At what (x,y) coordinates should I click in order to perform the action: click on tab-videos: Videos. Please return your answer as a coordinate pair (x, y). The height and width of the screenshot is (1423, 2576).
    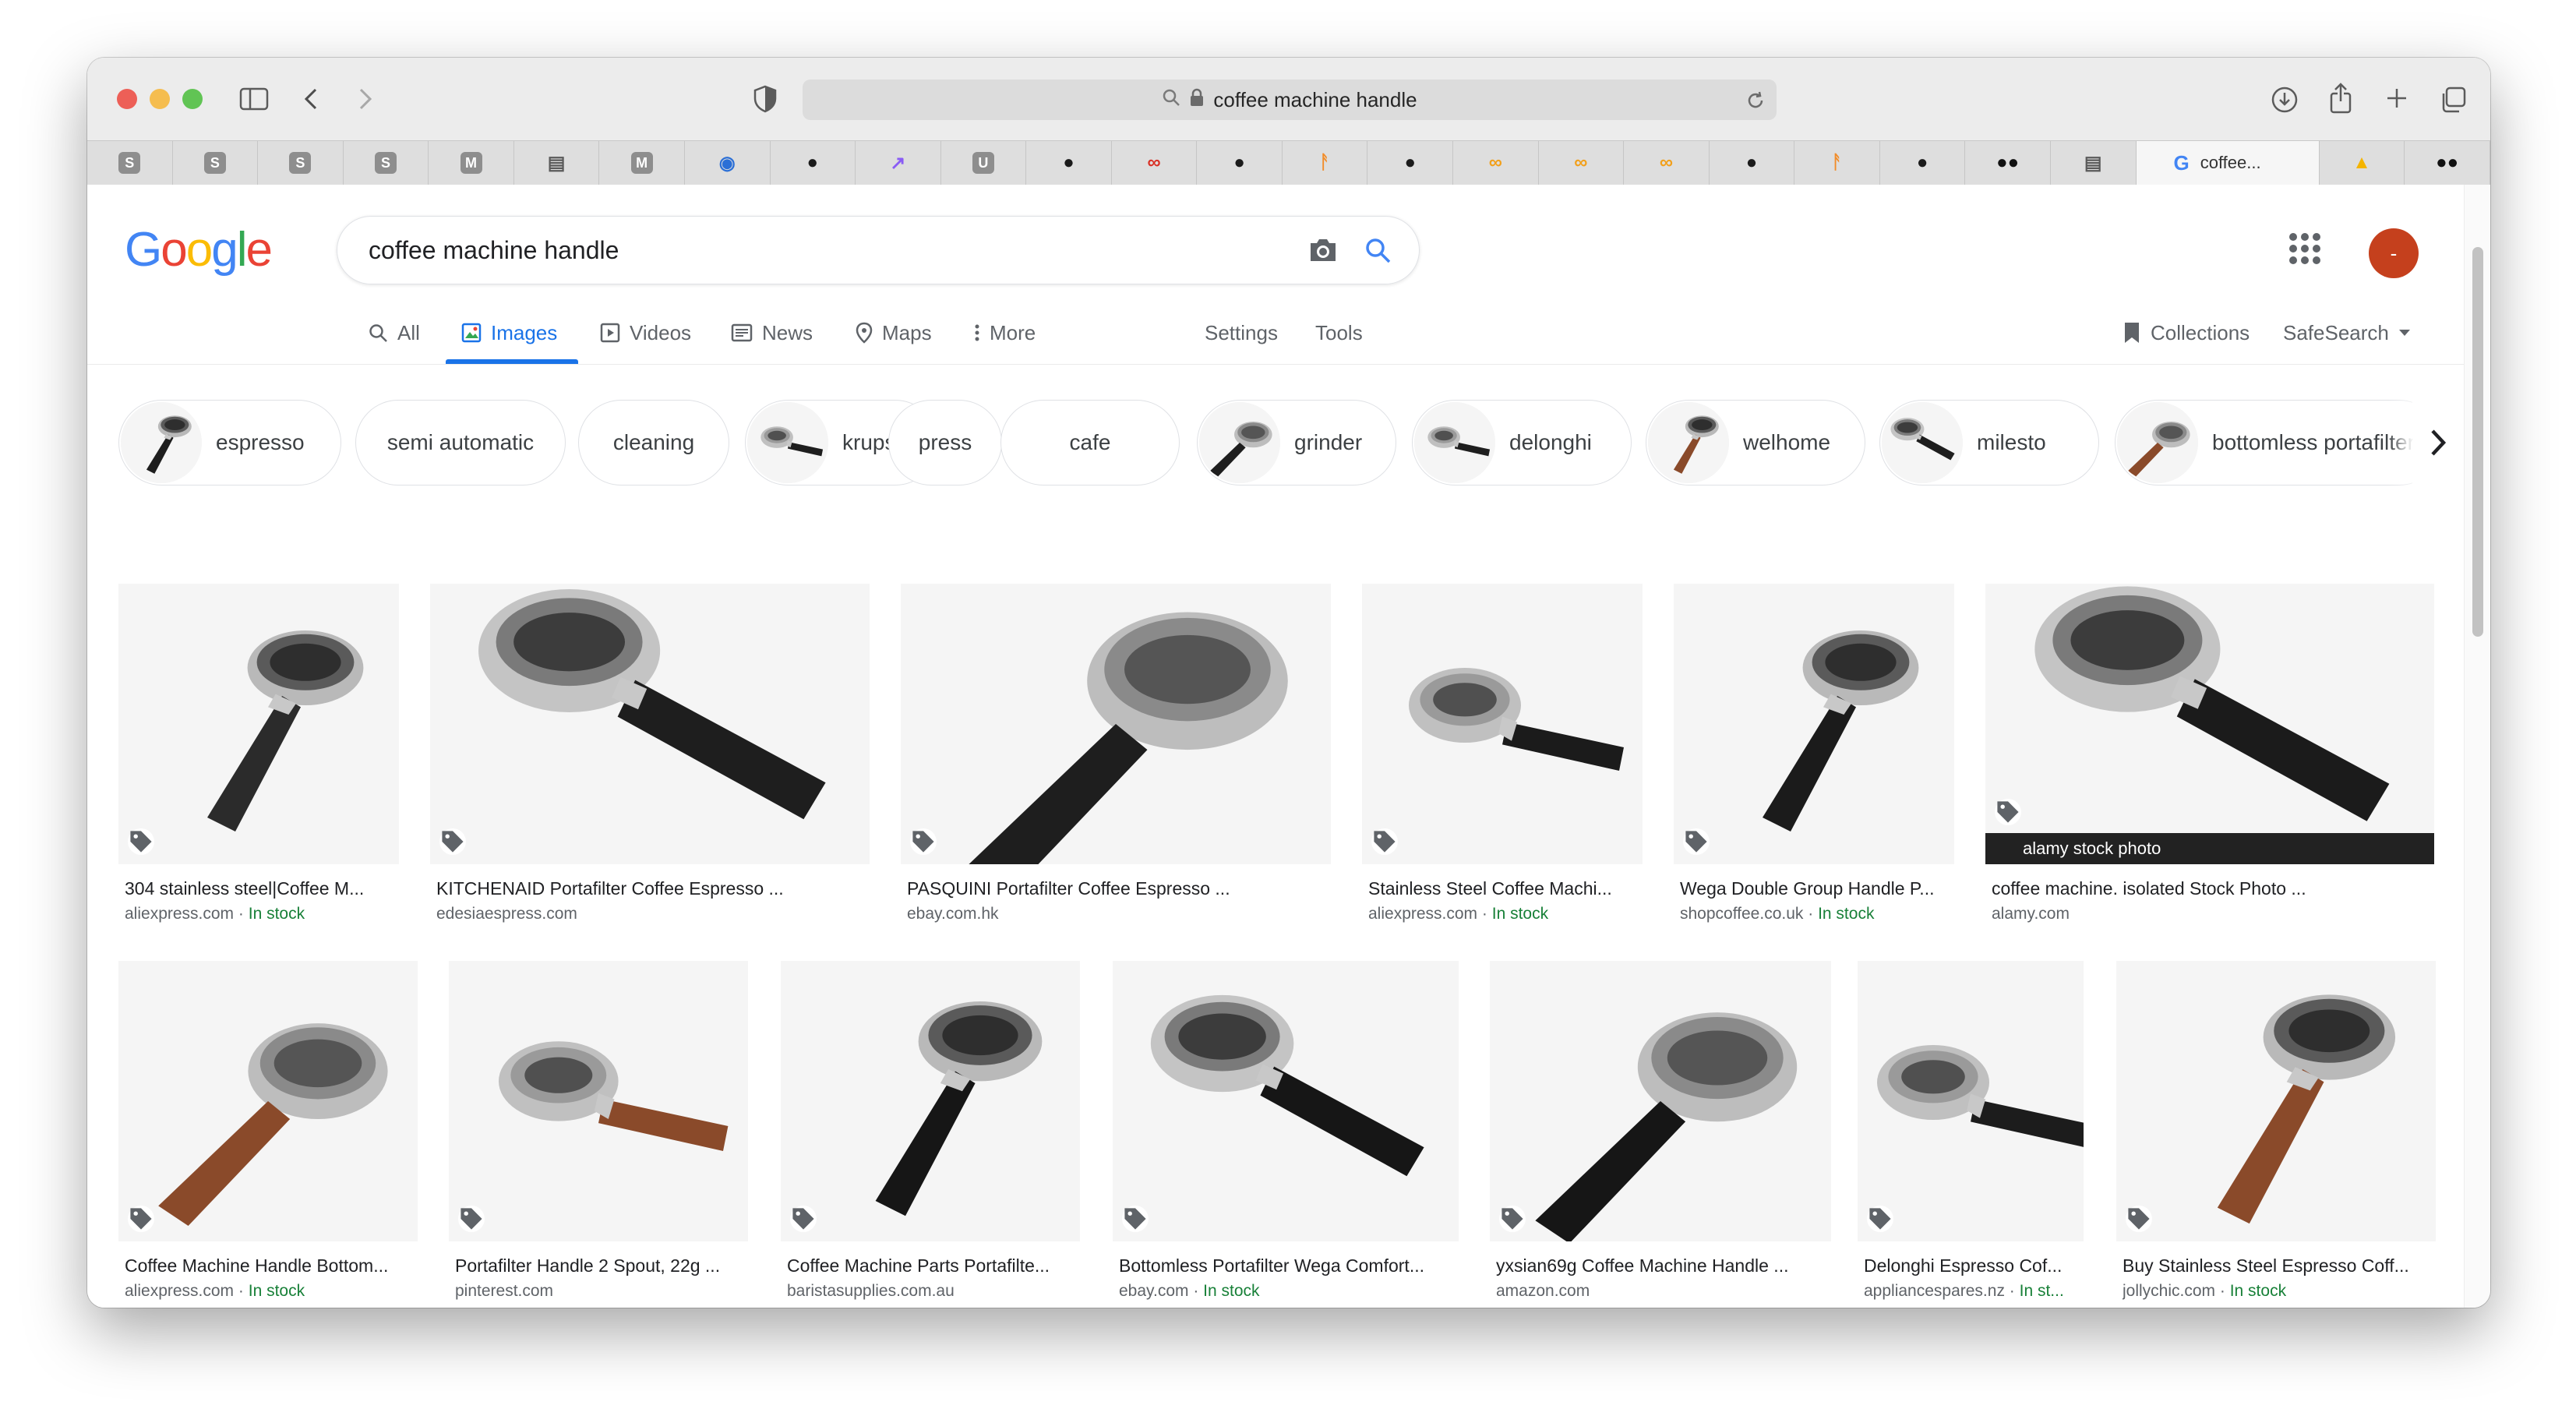
    Looking at the image, I should click on (645, 333).